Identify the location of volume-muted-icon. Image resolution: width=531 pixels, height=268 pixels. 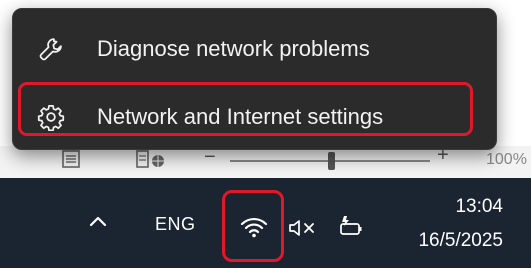
(303, 230).